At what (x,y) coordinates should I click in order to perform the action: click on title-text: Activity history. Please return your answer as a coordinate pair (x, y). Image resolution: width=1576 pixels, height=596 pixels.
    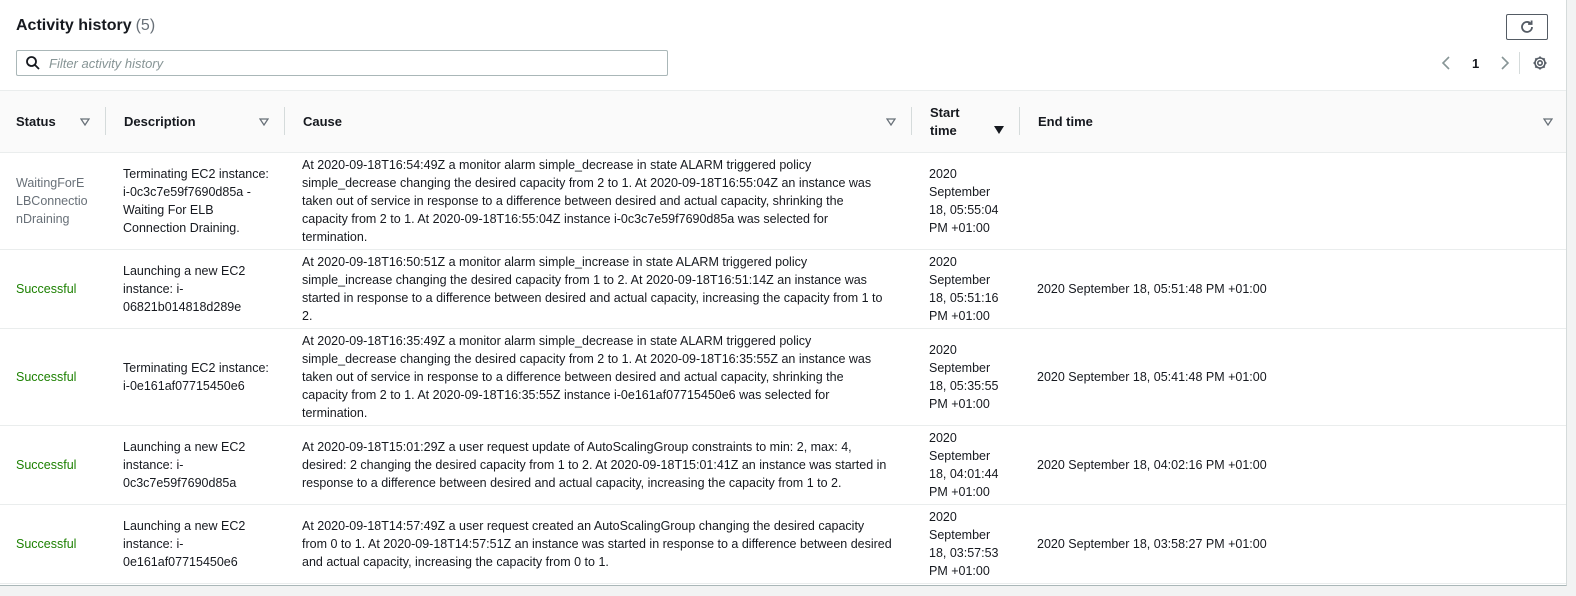
    Looking at the image, I should click on (74, 25).